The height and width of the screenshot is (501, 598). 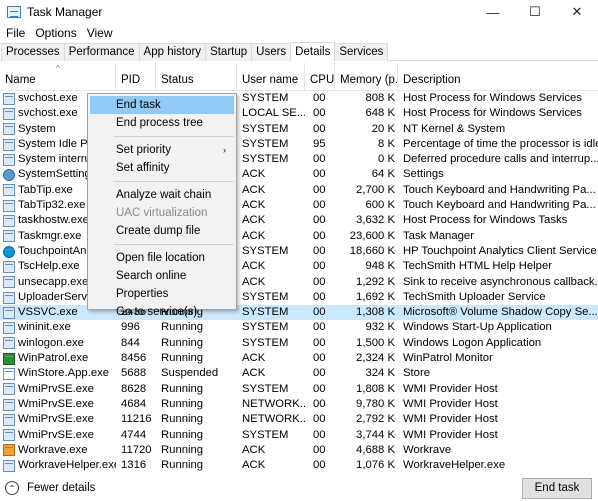 What do you see at coordinates (130, 327) in the screenshot?
I see `process-pid: 996` at bounding box center [130, 327].